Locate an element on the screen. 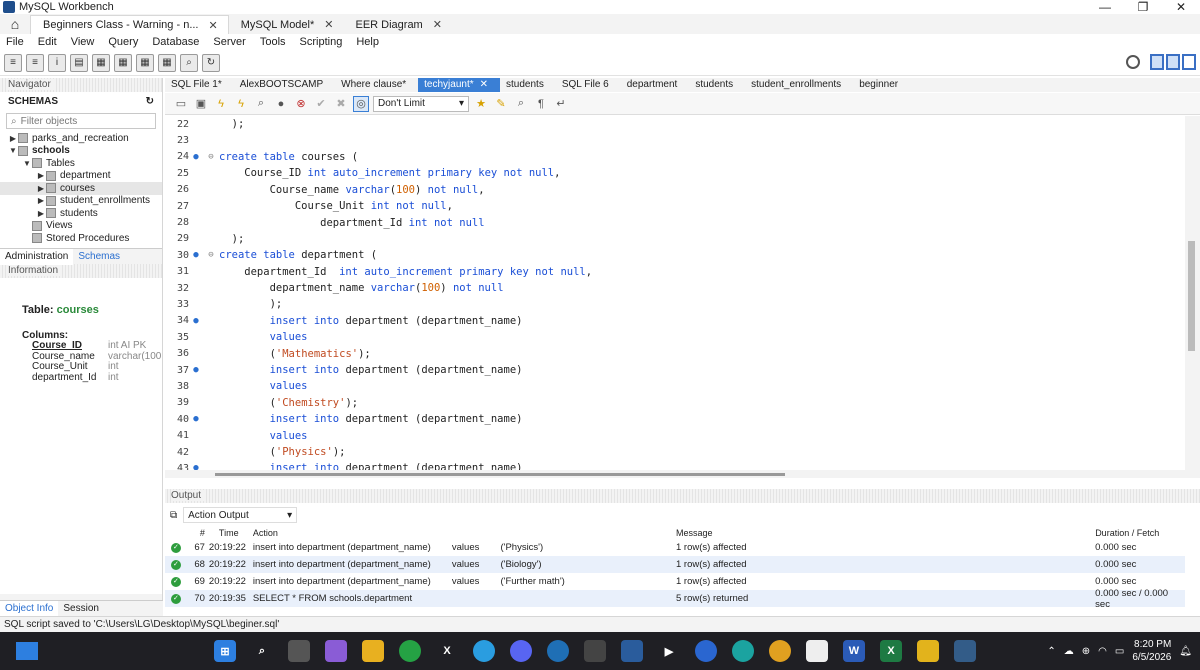  sql-tab-where-clause-: Where clause* is located at coordinates (376, 85).